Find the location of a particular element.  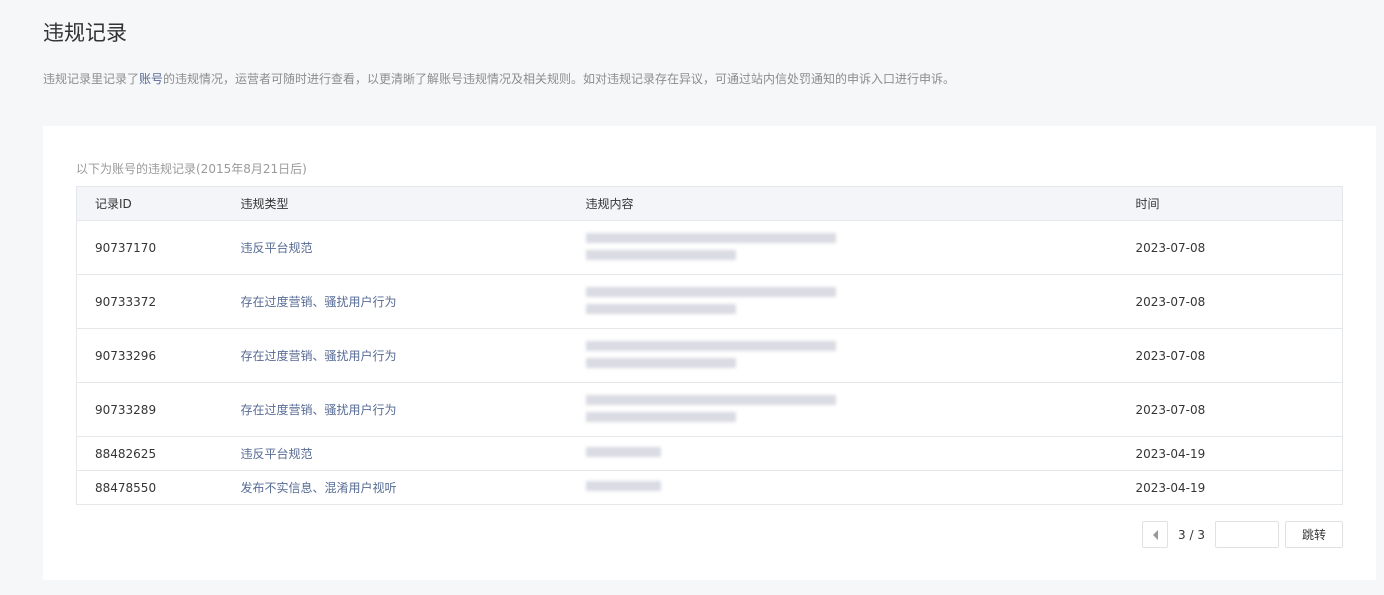

record-id: 88478550 is located at coordinates (158, 487).